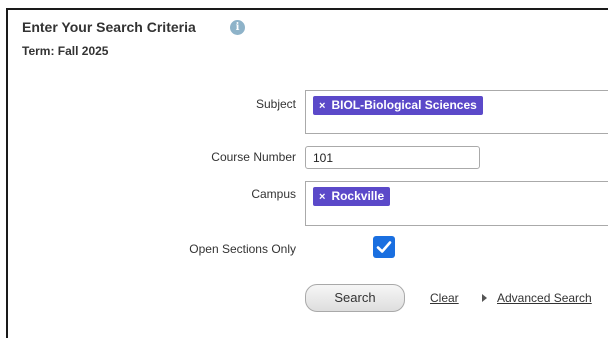 The image size is (608, 338). What do you see at coordinates (65, 51) in the screenshot?
I see `term-label: Term: Fall 2025` at bounding box center [65, 51].